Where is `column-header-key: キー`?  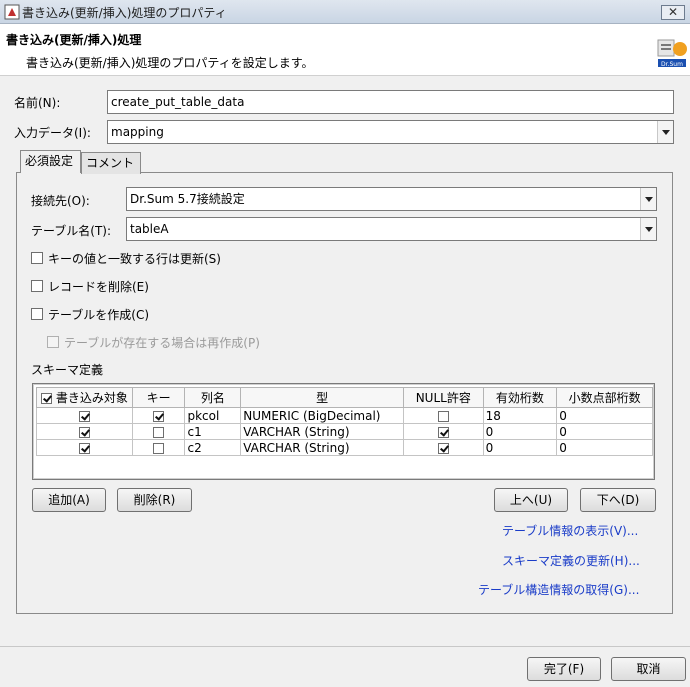 column-header-key: キー is located at coordinates (158, 397).